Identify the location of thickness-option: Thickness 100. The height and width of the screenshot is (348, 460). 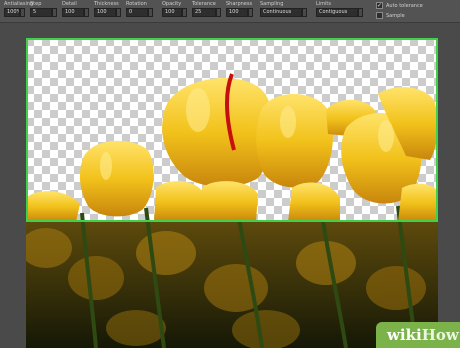
(108, 11).